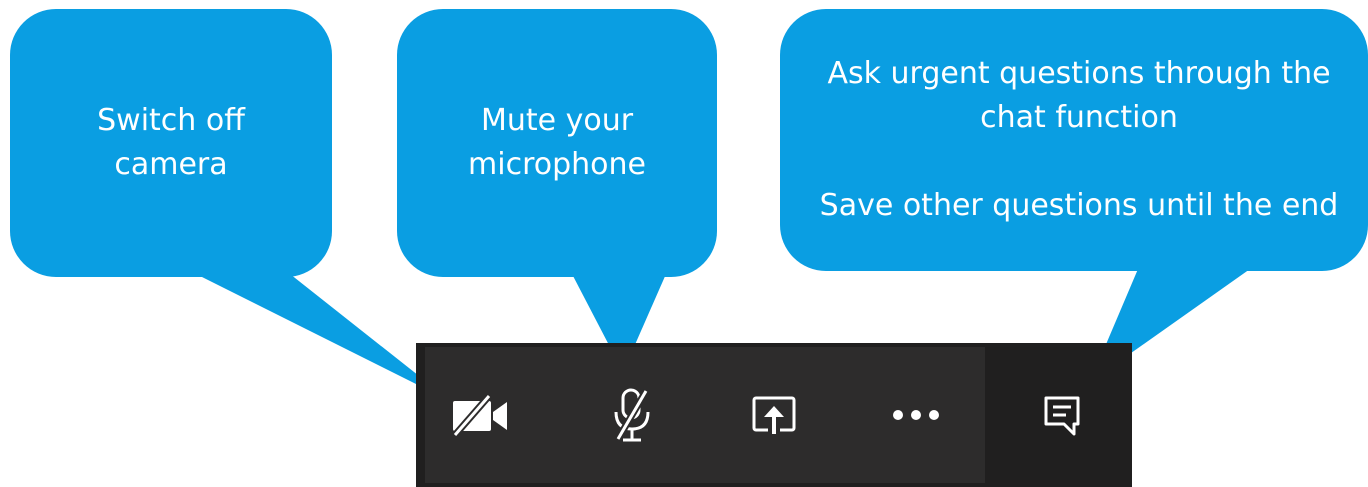  I want to click on share-screen-button, so click(774, 415).